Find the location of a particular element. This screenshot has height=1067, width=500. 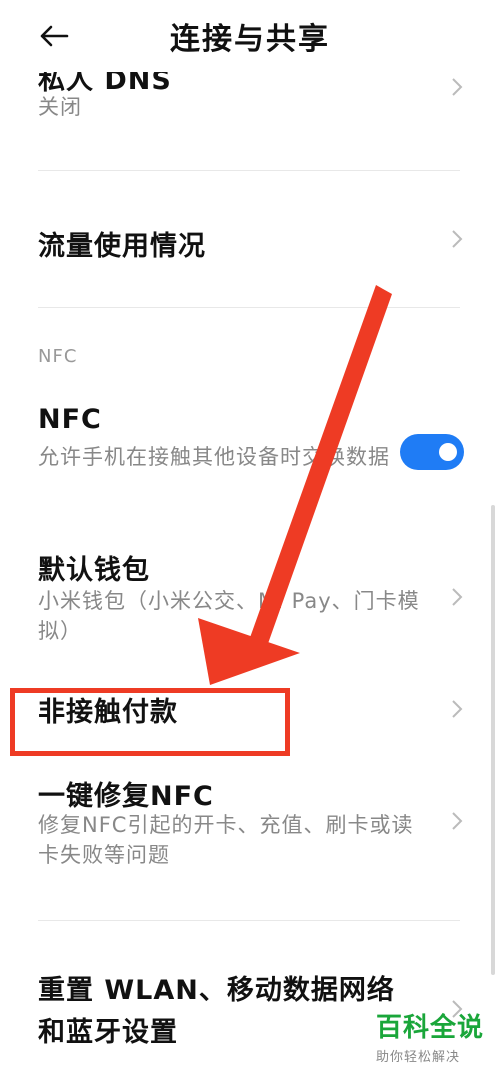

watermark-logo: 百科全说 助你轻松解决 is located at coordinates (430, 1036).